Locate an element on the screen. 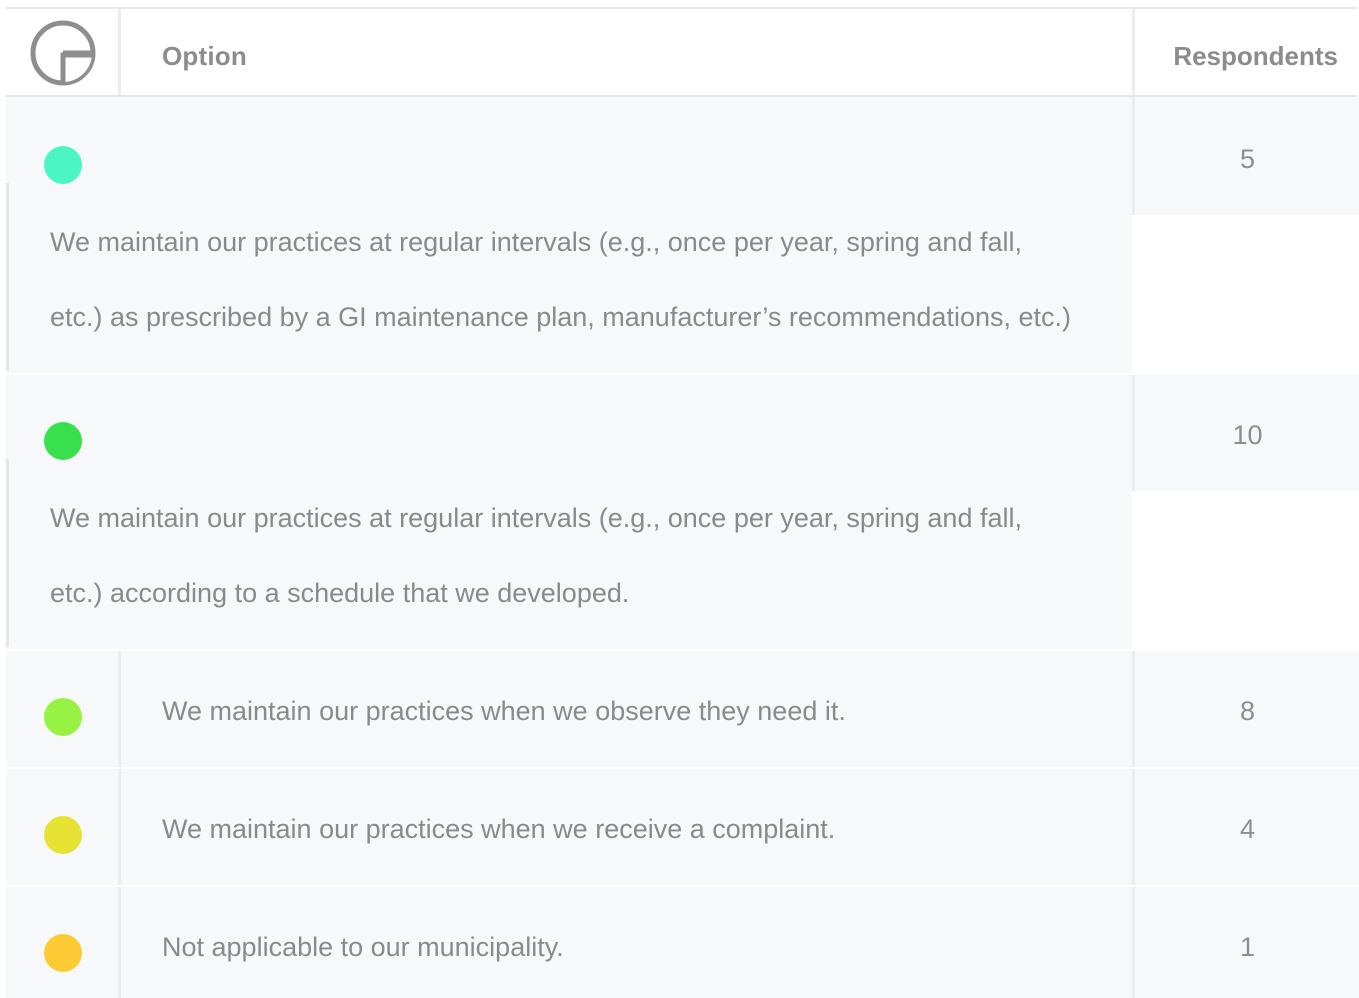 This screenshot has height=998, width=1359. pie-chart-icon is located at coordinates (63, 53).